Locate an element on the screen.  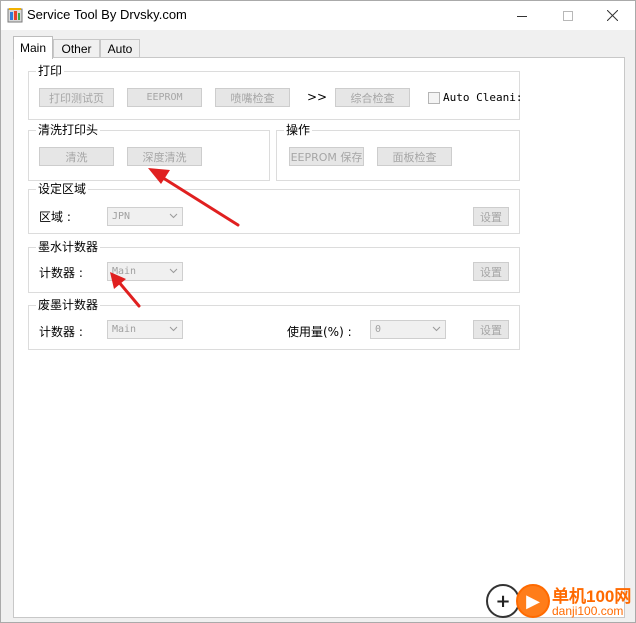
region-label: 区域 : is located at coordinates (55, 217).